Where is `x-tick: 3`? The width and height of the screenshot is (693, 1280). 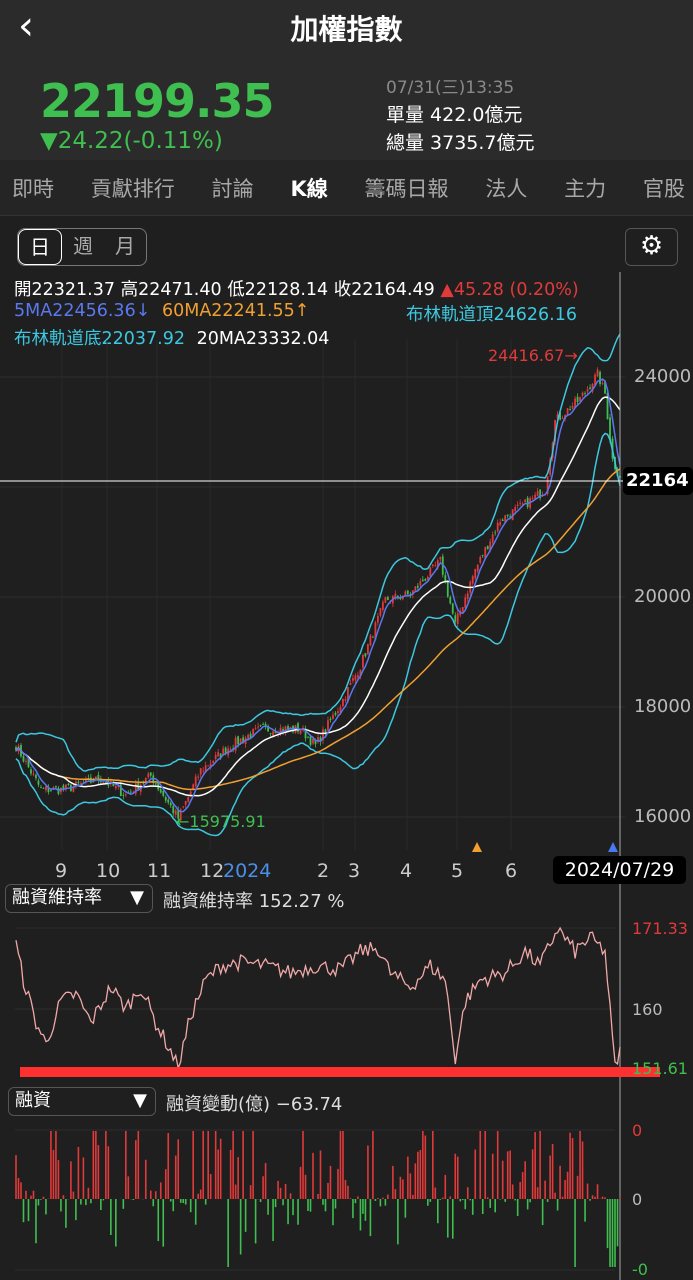
x-tick: 3 is located at coordinates (354, 871).